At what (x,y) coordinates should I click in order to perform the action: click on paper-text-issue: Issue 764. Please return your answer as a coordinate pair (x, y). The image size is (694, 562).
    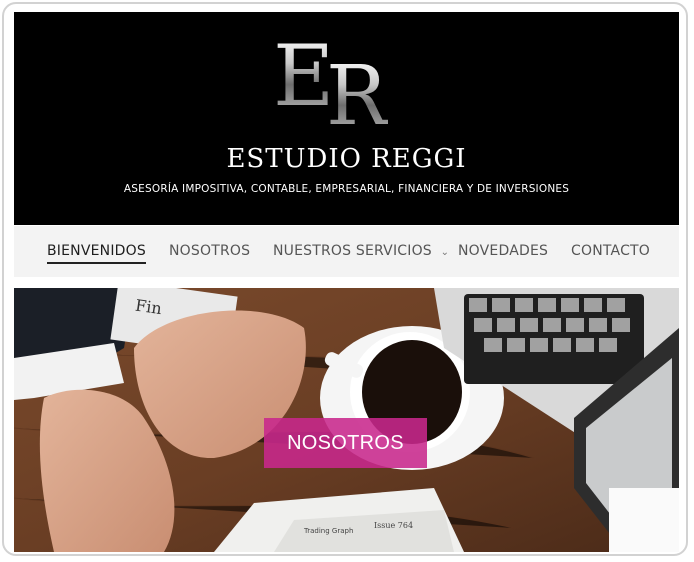
    Looking at the image, I should click on (393, 525).